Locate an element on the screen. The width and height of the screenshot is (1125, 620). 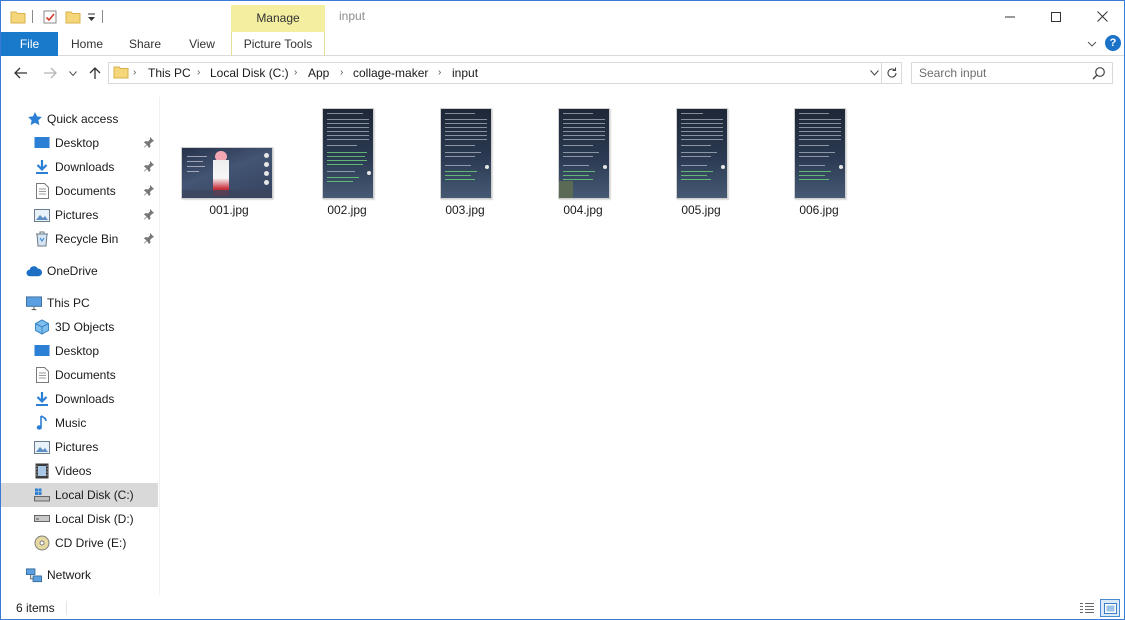
nav-desktop: Desktop is located at coordinates (79, 351).